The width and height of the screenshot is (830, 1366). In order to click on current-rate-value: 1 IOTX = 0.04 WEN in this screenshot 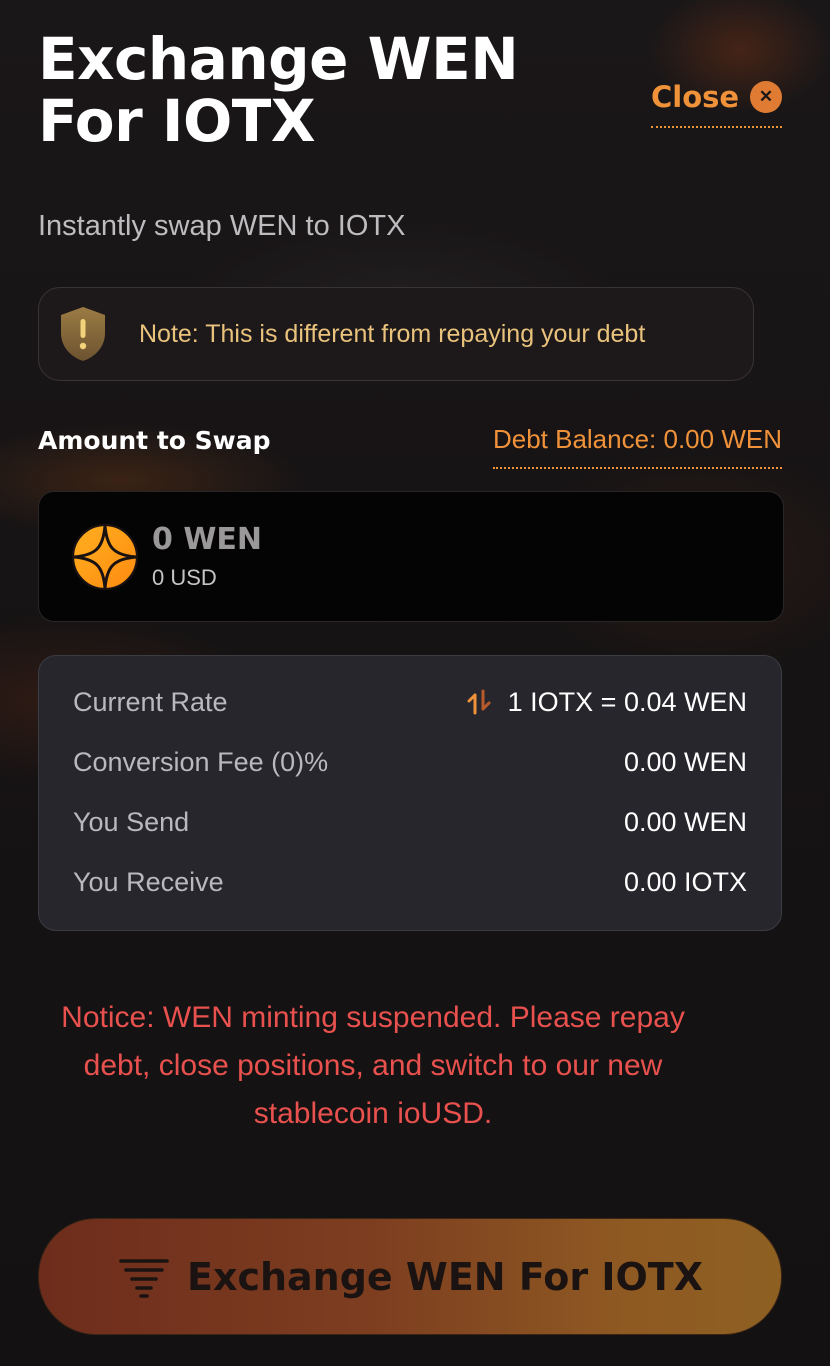, I will do `click(627, 701)`.